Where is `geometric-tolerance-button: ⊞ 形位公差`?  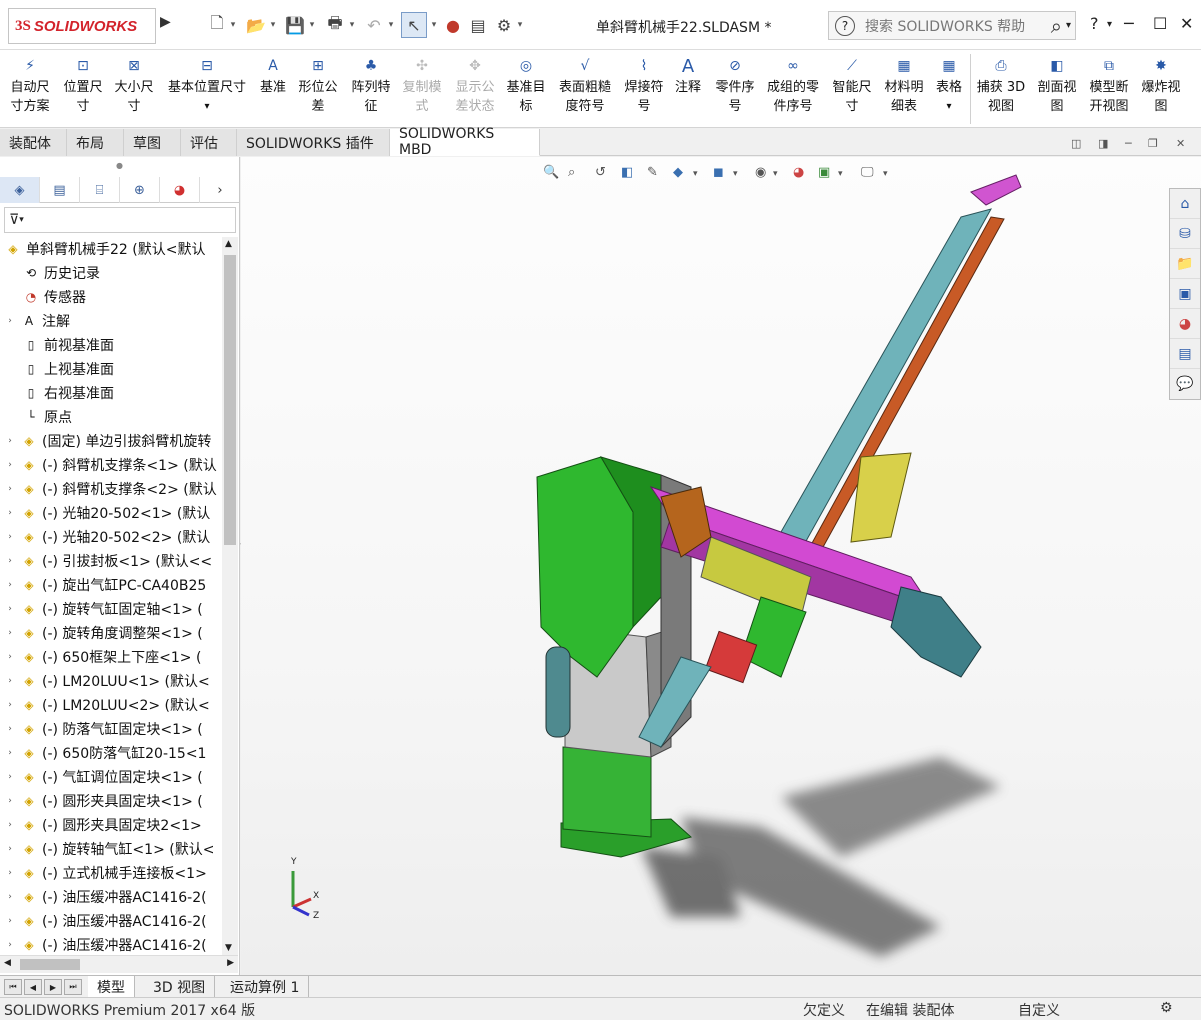 geometric-tolerance-button: ⊞ 形位公差 is located at coordinates (318, 86).